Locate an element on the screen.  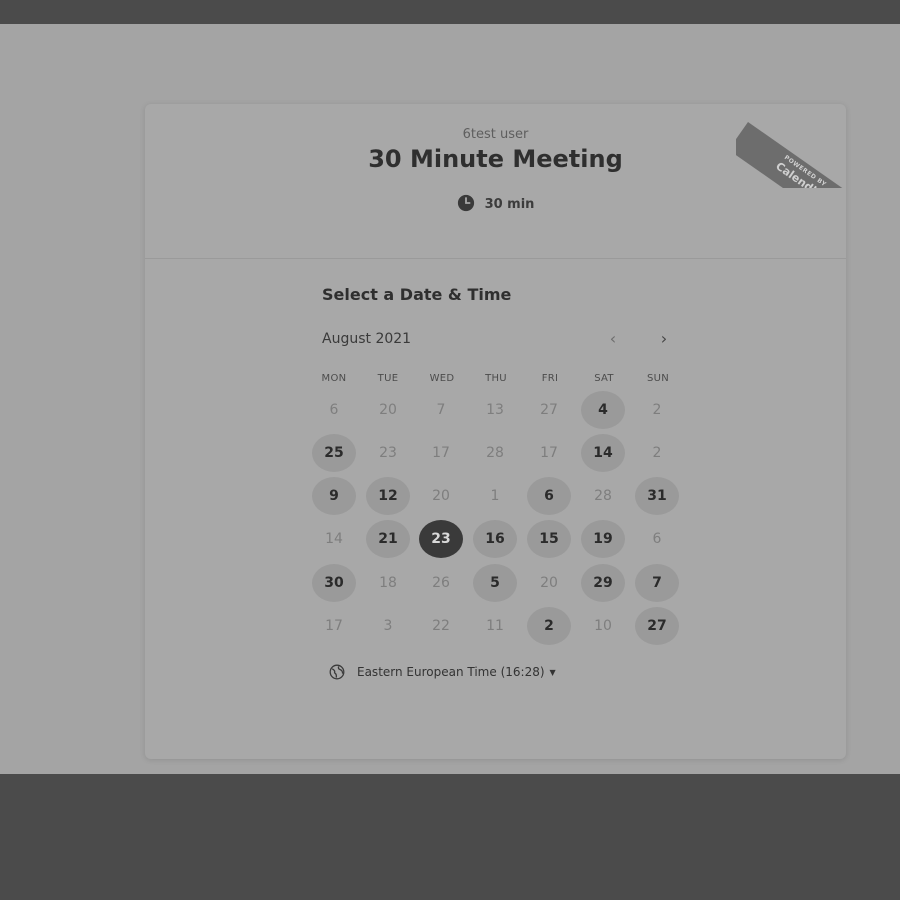
calendar-day: 5 is located at coordinates (495, 583).